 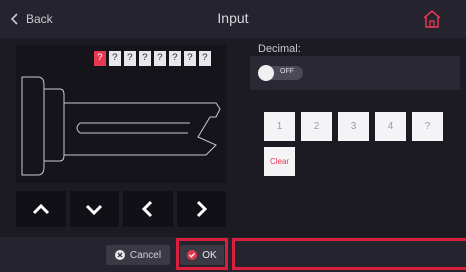 What do you see at coordinates (121, 209) in the screenshot?
I see `arrow-controls` at bounding box center [121, 209].